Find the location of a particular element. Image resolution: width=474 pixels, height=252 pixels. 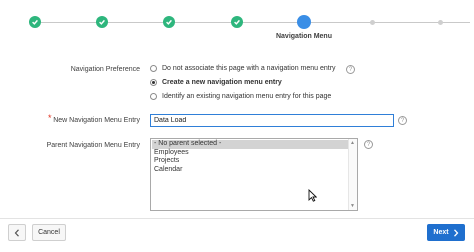

scroll-down-arrow-icon: ▼ is located at coordinates (352, 206).